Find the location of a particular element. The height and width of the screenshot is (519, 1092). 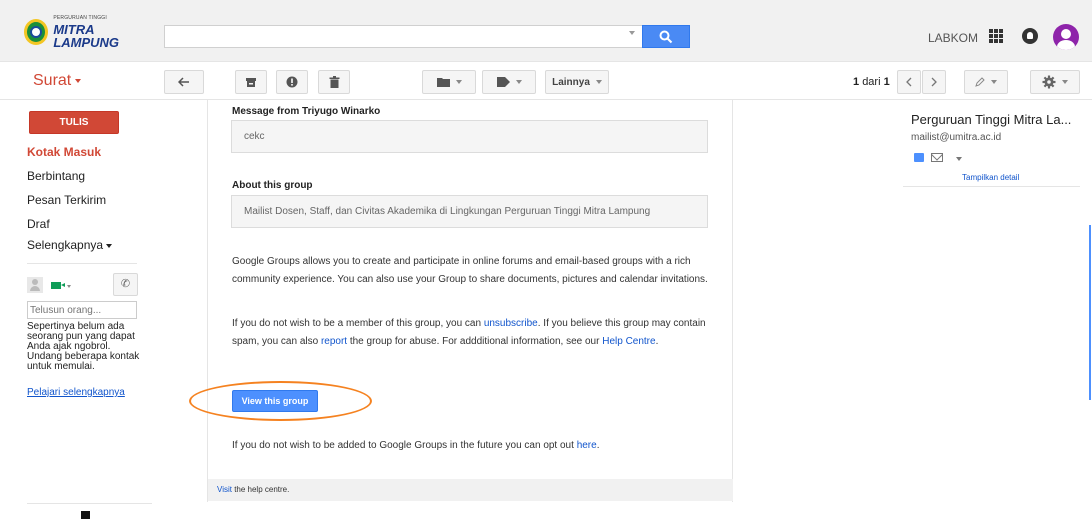

trash-icon is located at coordinates (334, 82).